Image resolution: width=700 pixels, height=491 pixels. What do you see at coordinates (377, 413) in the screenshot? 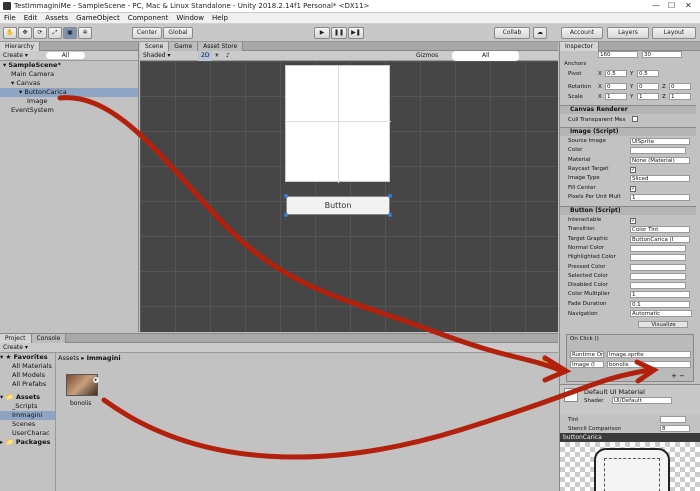
I see `arrow-bonolis-to-sprite` at bounding box center [377, 413].